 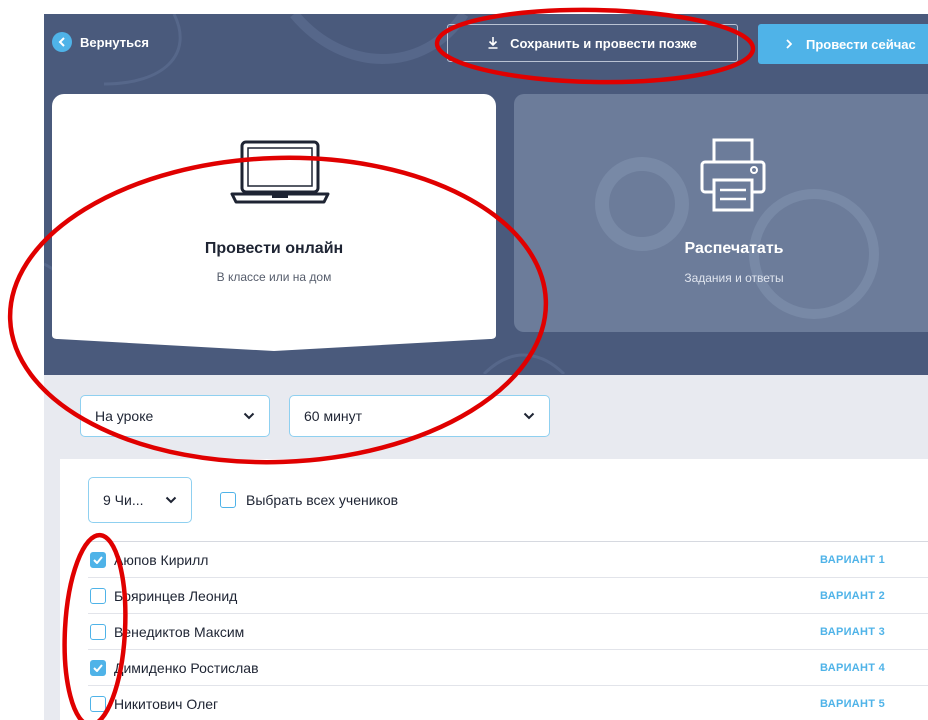 I want to click on card-decoration, so click(x=737, y=238).